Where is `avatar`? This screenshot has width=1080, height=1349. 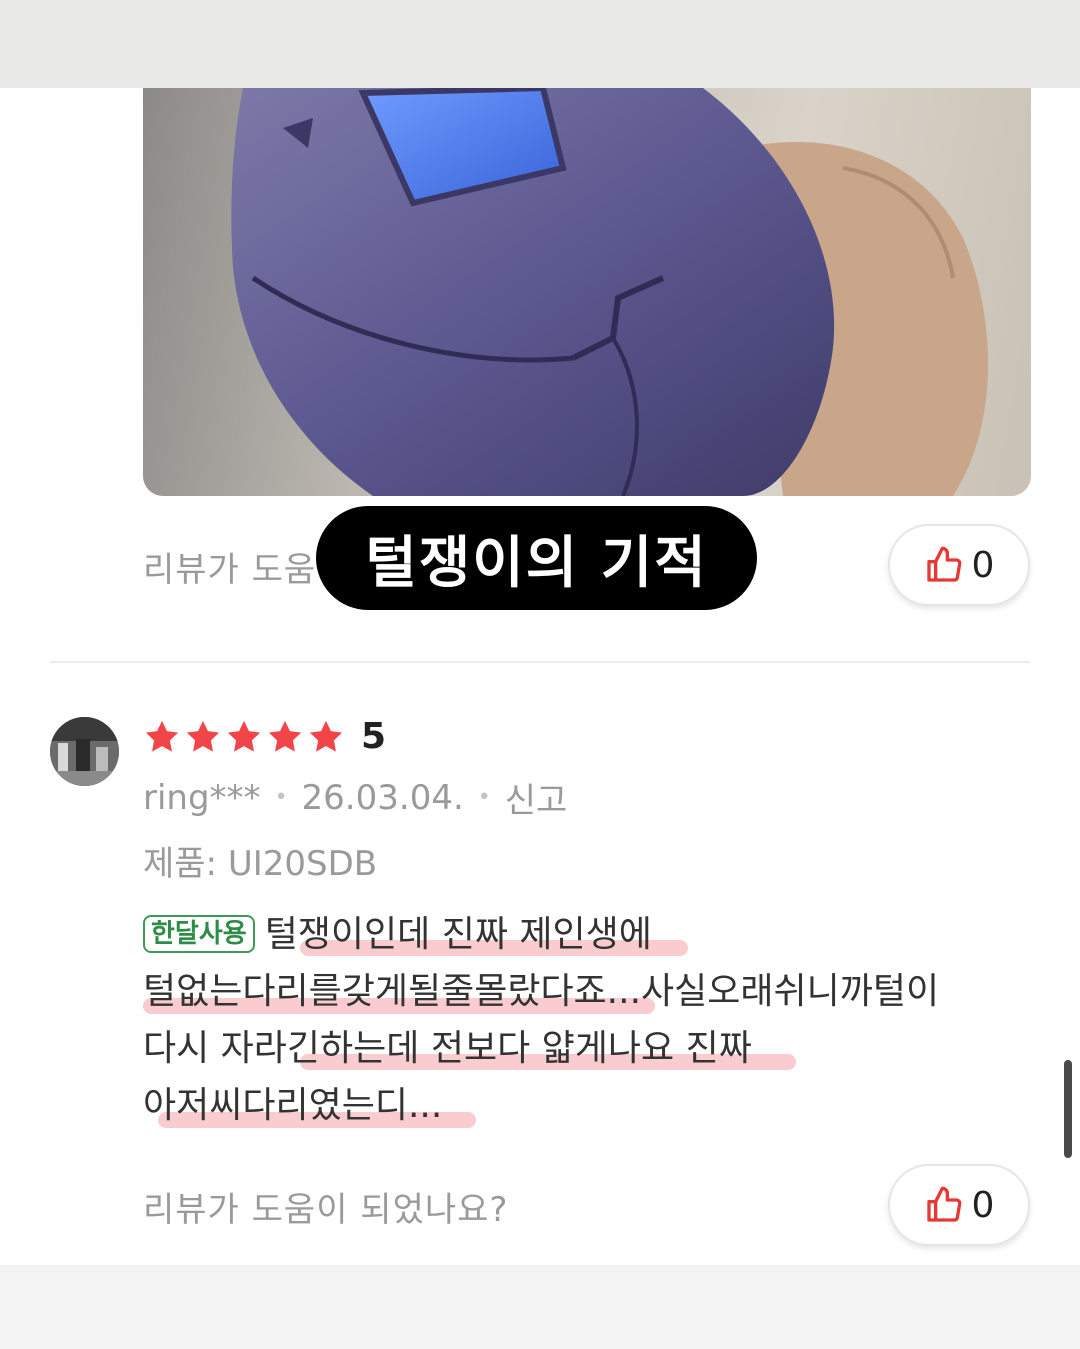 avatar is located at coordinates (84, 751).